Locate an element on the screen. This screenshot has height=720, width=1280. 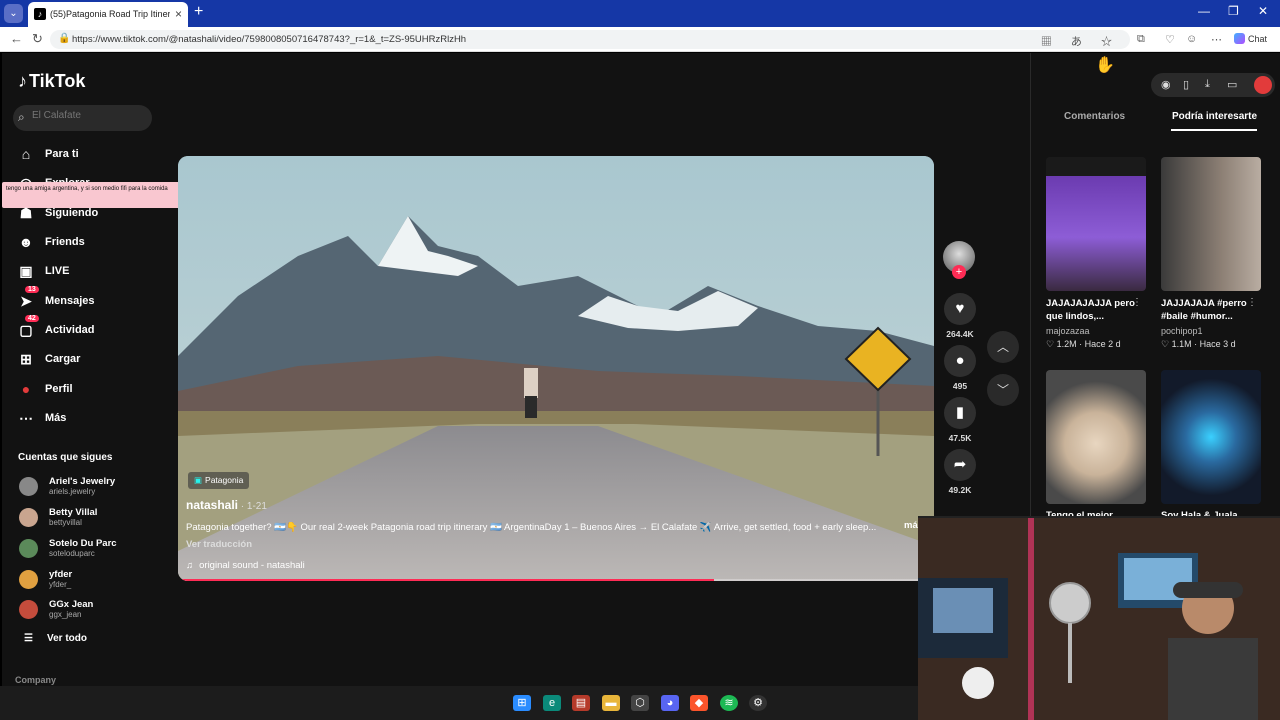
browser-menu-icon: ⋯ is located at coordinates (1216, 39).